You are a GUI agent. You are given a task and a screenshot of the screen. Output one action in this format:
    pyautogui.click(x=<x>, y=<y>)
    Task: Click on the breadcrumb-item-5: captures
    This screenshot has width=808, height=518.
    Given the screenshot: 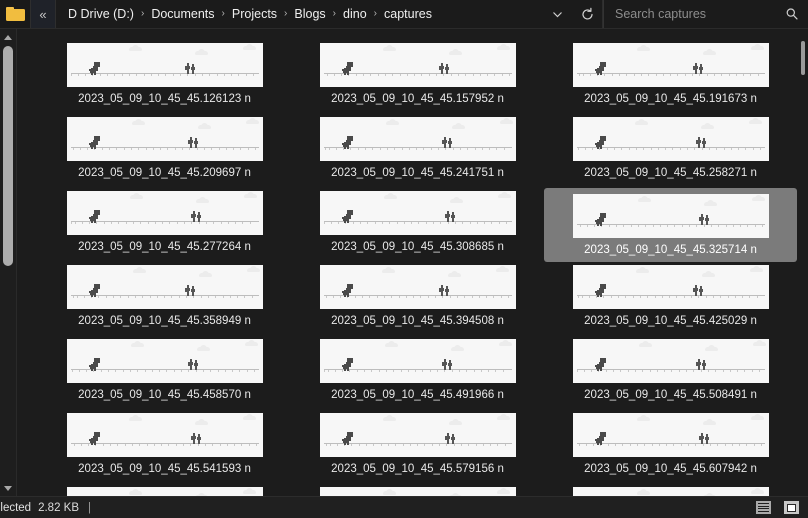 What is the action you would take?
    pyautogui.click(x=408, y=14)
    